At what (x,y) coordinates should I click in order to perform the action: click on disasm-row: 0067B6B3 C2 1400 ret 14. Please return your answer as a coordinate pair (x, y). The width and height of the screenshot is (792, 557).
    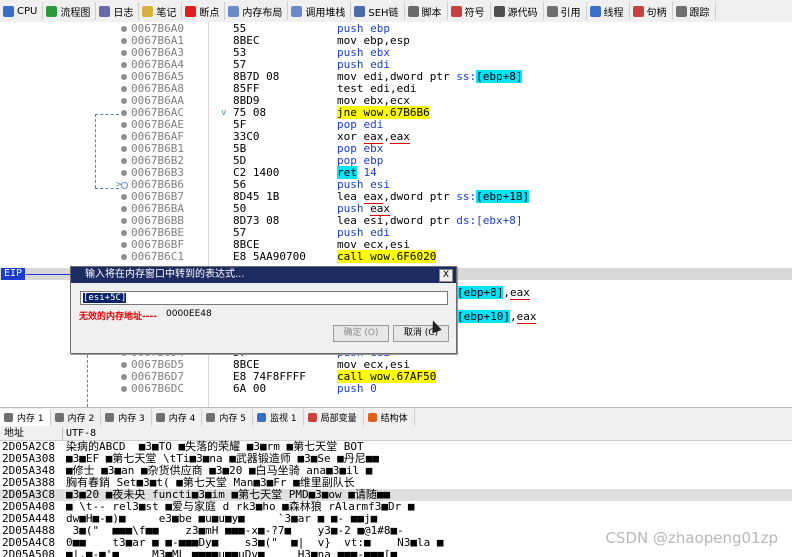
    Looking at the image, I should click on (396, 172).